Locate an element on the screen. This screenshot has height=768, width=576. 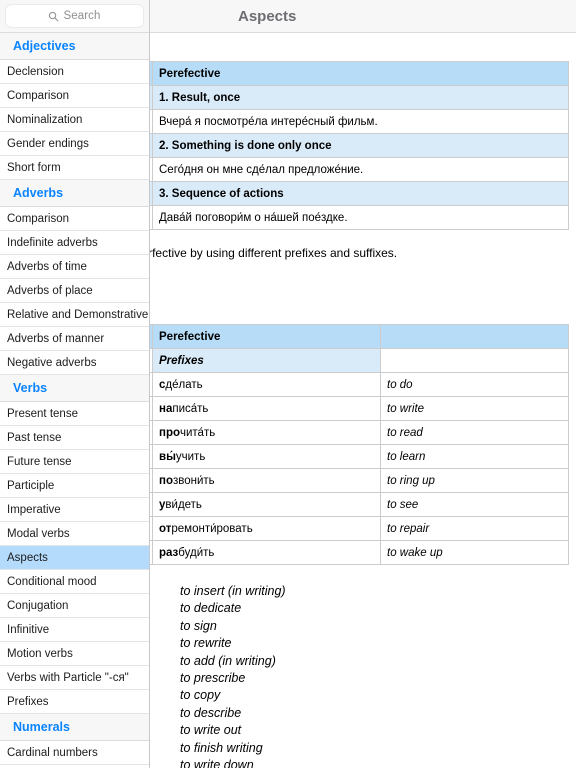
cell-gloss: to repair is located at coordinates (474, 528).